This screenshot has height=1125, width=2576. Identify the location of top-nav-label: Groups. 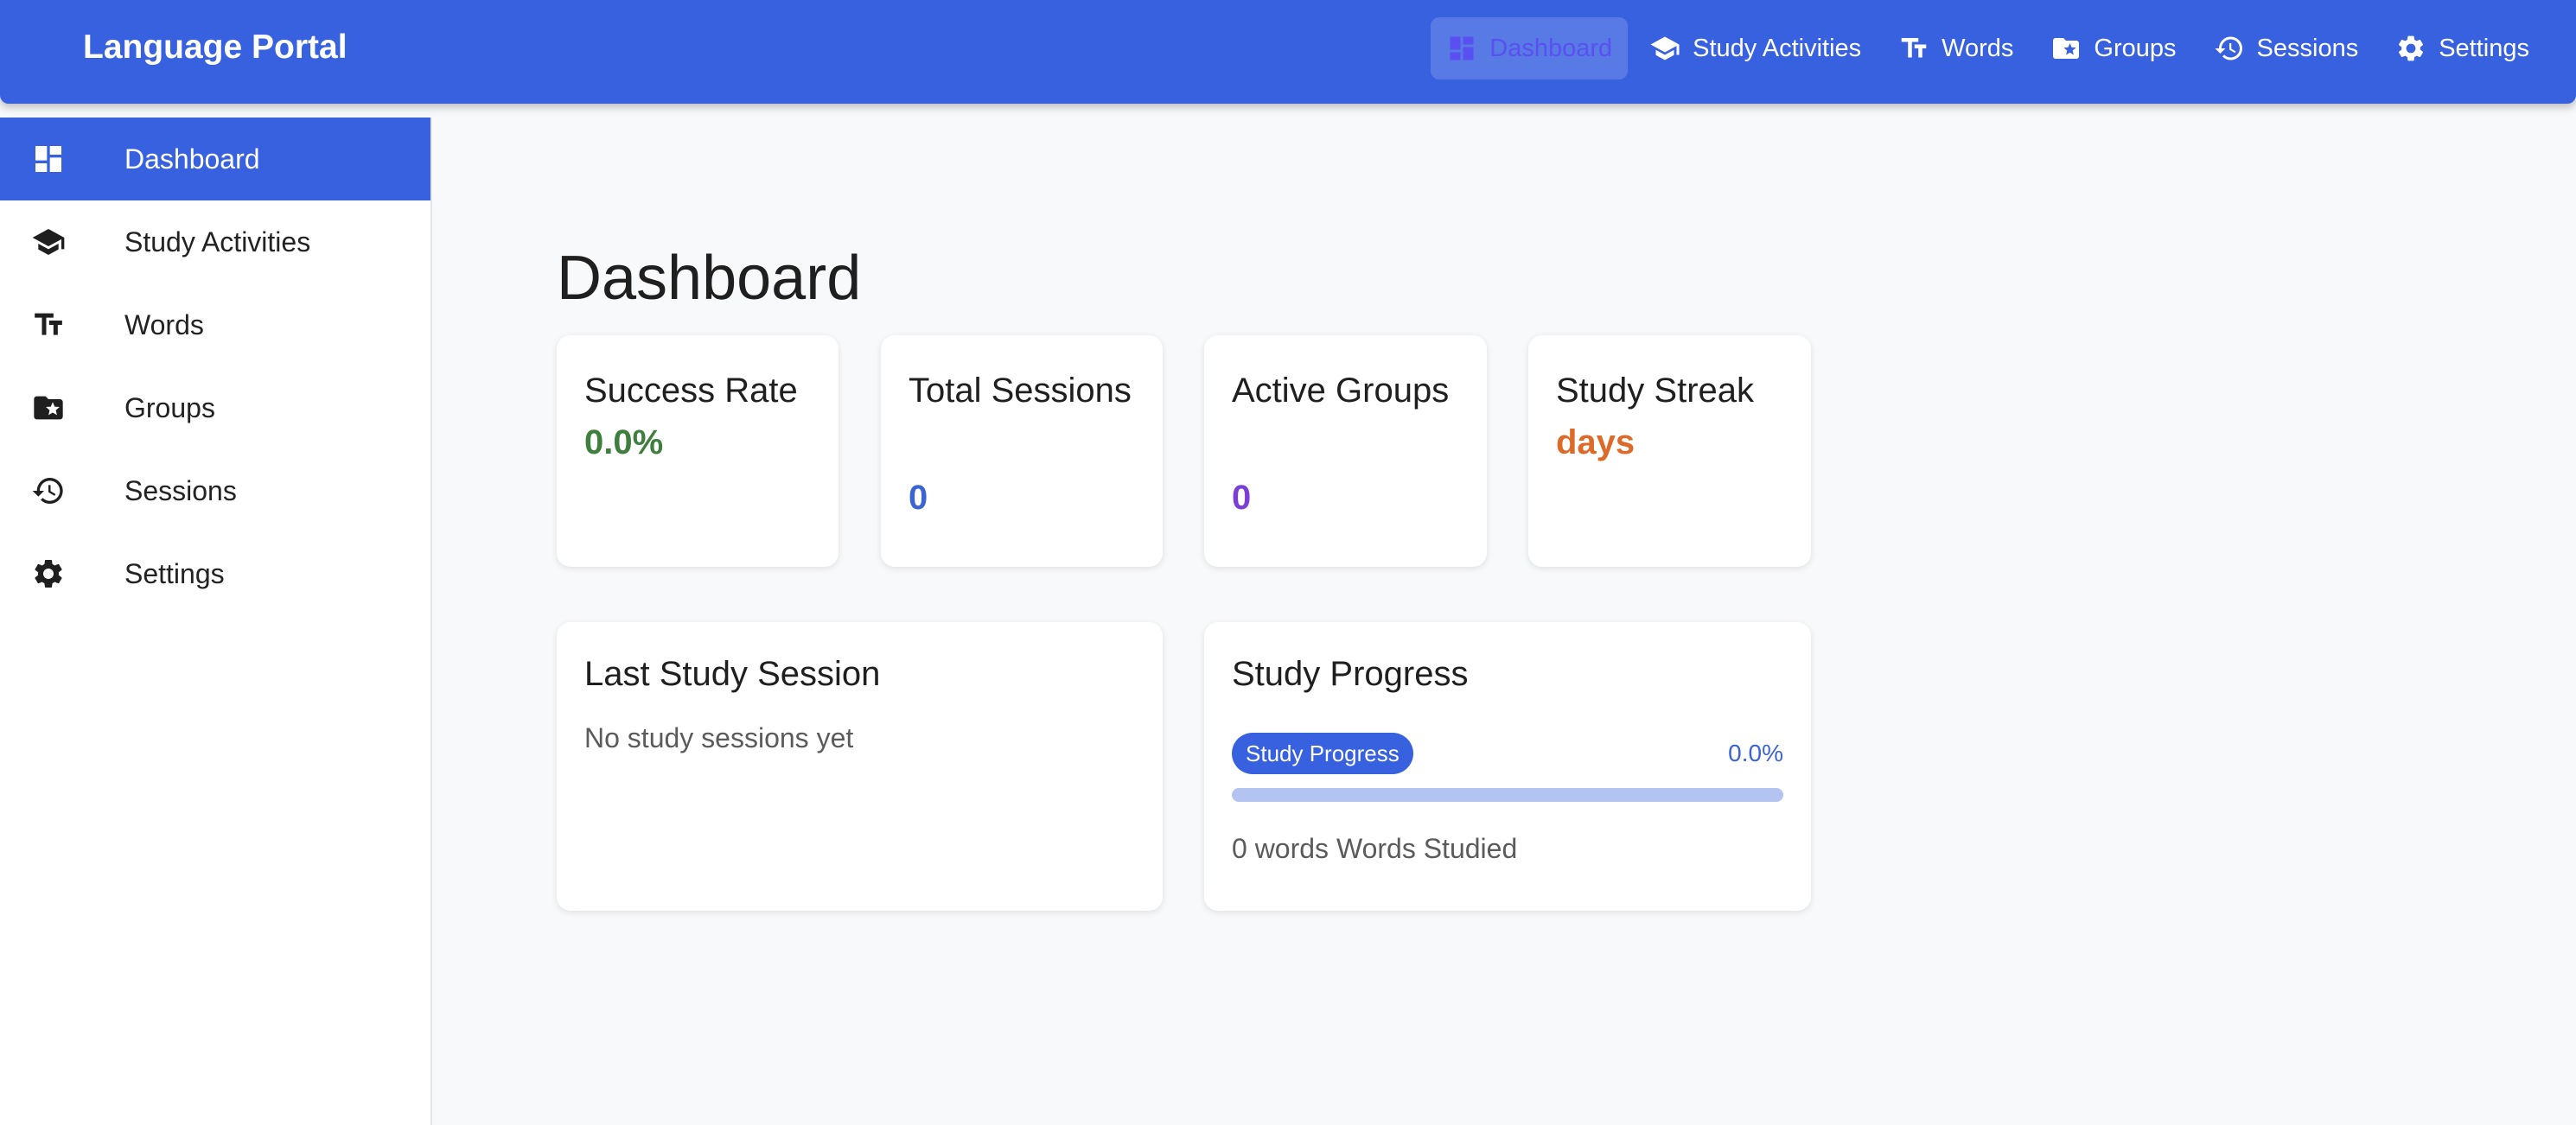
(2135, 48).